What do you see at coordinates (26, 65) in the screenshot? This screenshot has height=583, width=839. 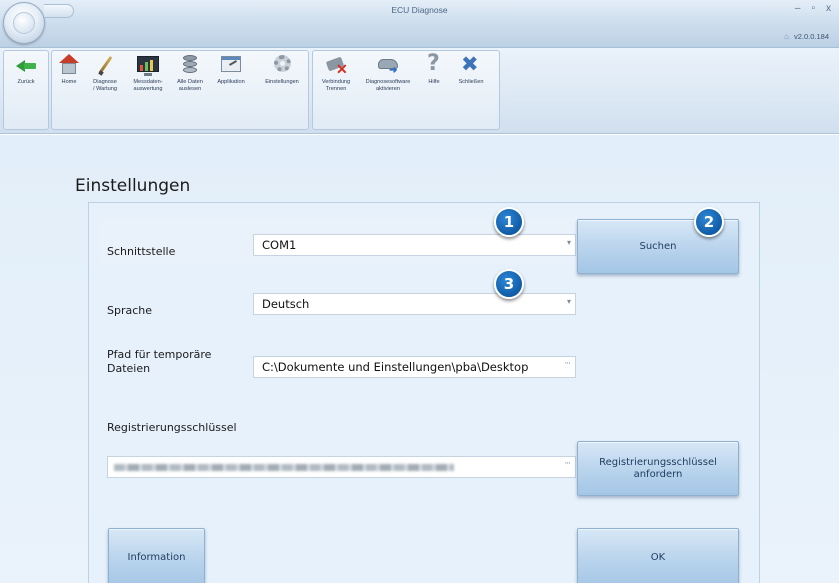 I see `back-arrow-icon` at bounding box center [26, 65].